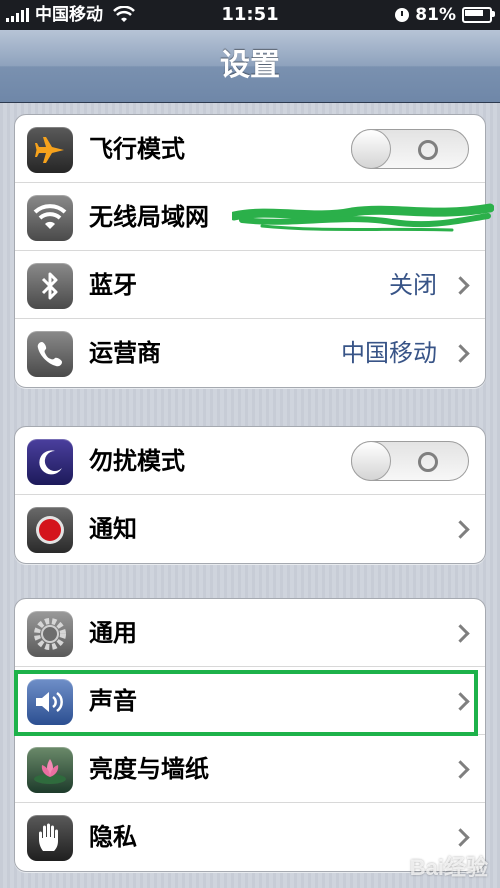 This screenshot has width=500, height=888. What do you see at coordinates (50, 150) in the screenshot?
I see `airplane-icon` at bounding box center [50, 150].